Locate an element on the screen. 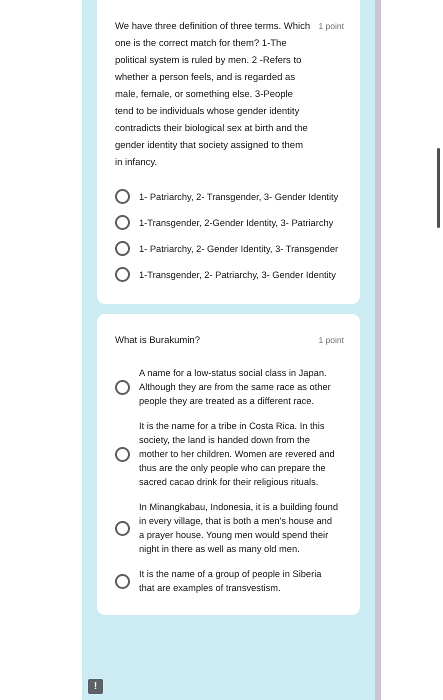  question-text: We have three definition of three terms. Which one is the correct match for them? 1-The political system is ruled by men. 2 -Refers to whether a person feels, and is regarded as male, female, or something else. 3-People tend to be individuals whose gender identity contradicts their biological sex at birth and the gender identity that society assigned to them in infancy. is located at coordinates (212, 95).